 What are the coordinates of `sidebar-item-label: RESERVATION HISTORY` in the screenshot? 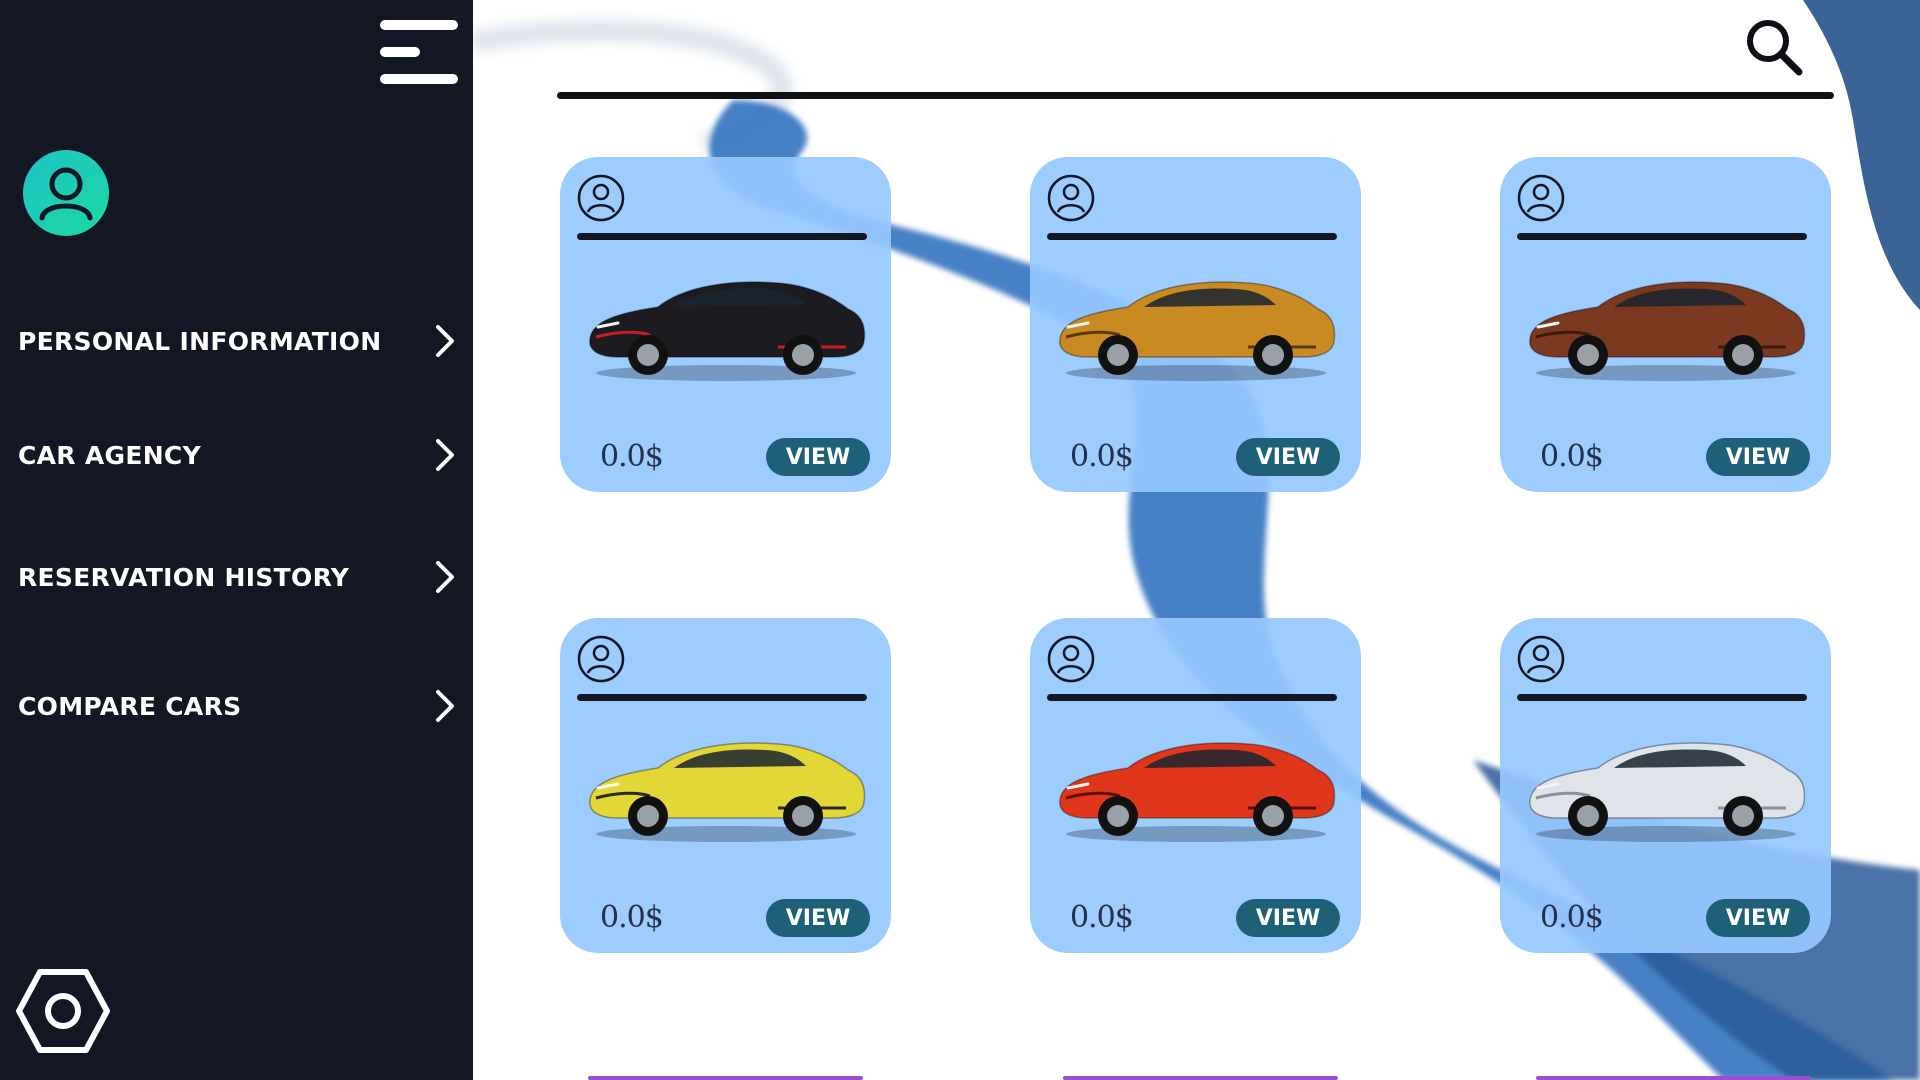 It's located at (184, 577).